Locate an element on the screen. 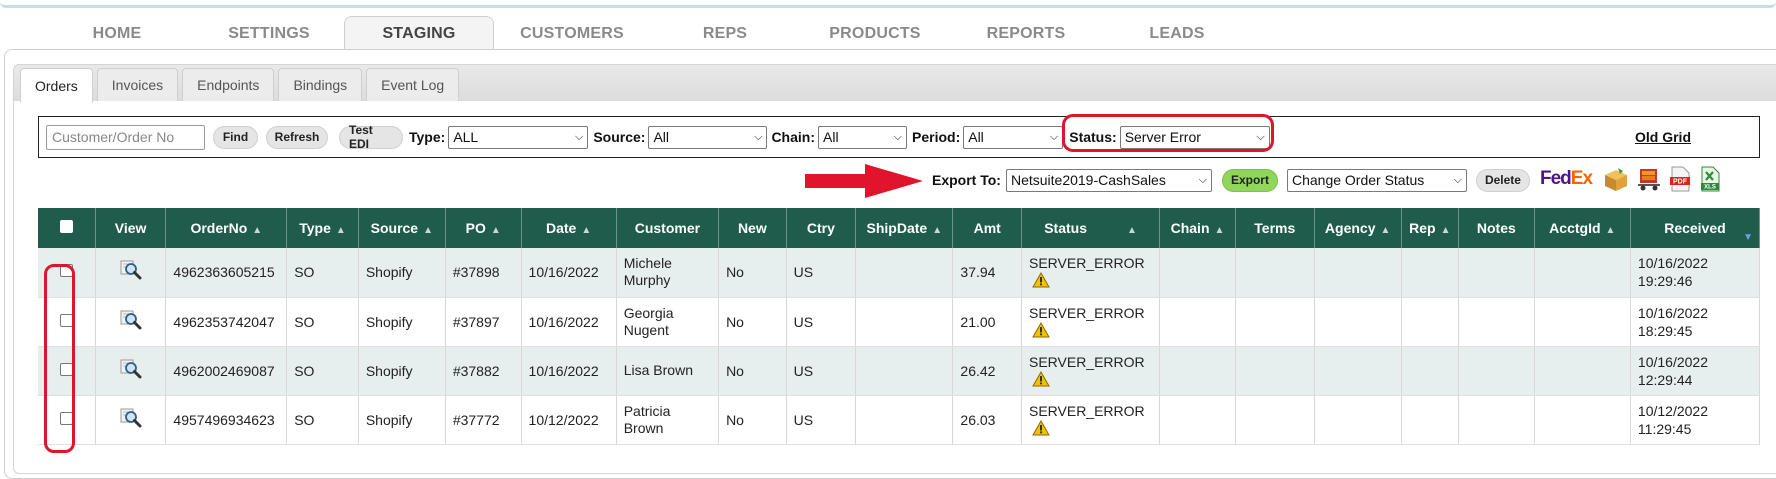  column-header-rep: Rep ▲ is located at coordinates (1430, 228).